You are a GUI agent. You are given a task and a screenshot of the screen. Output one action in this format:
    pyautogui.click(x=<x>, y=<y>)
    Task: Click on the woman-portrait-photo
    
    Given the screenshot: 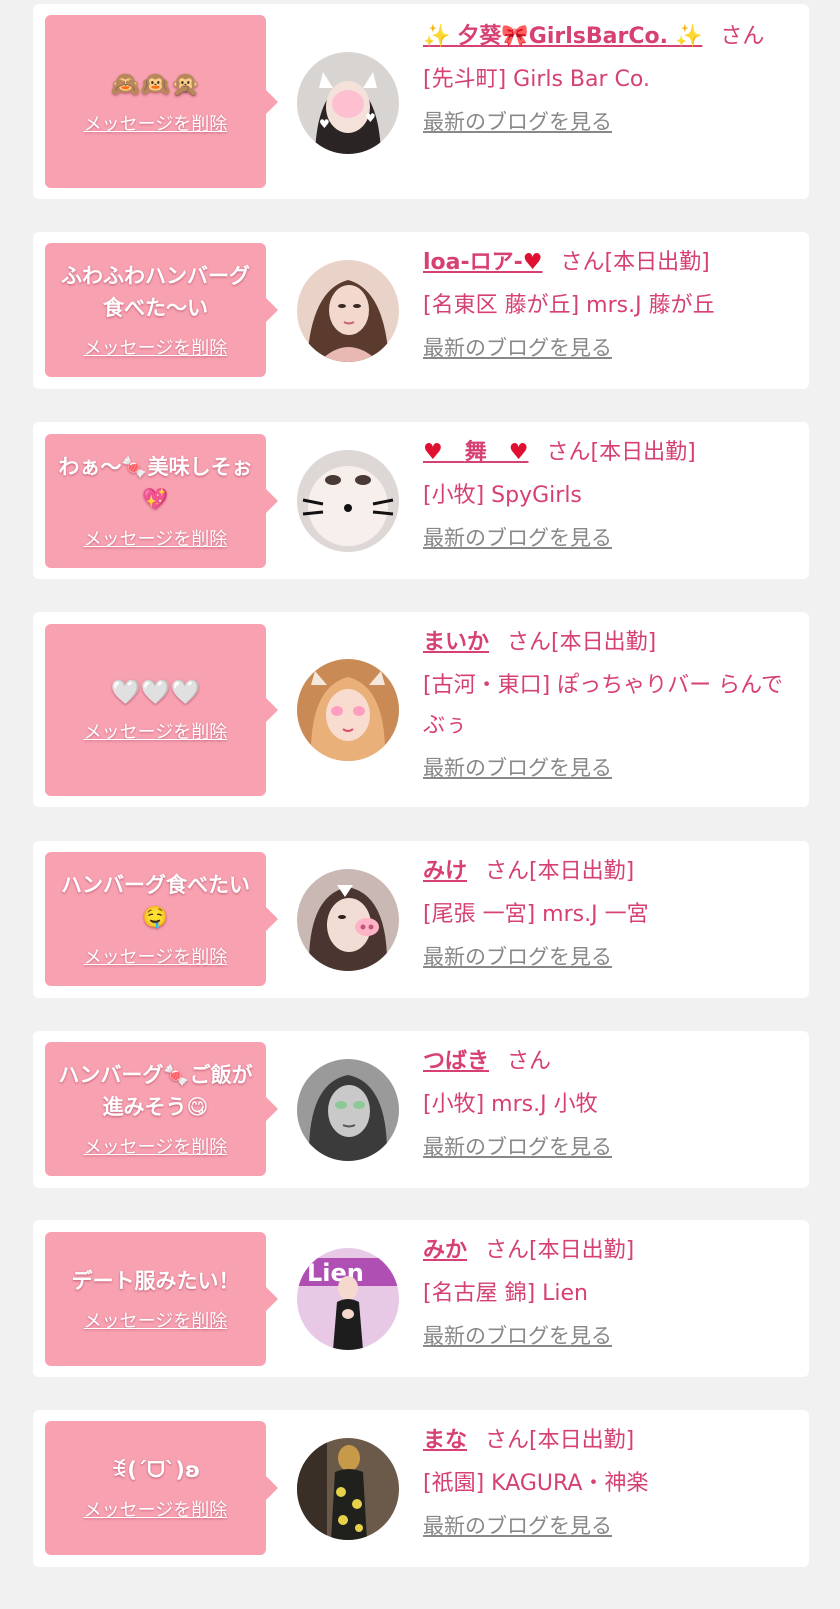 What is the action you would take?
    pyautogui.click(x=348, y=311)
    